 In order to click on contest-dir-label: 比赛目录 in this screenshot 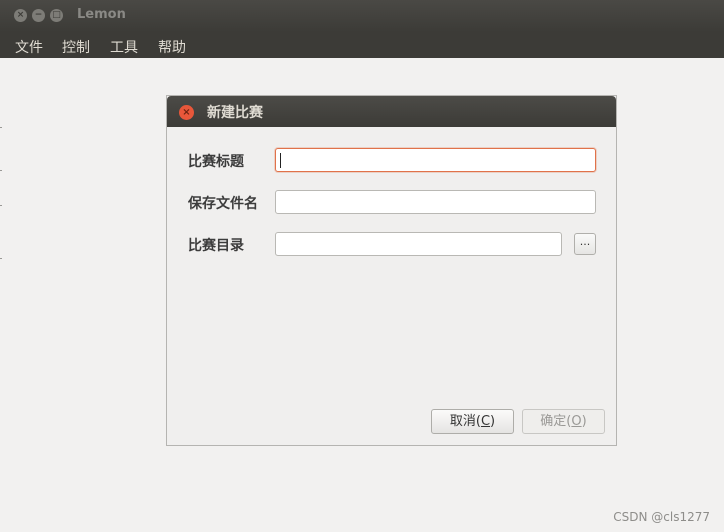, I will do `click(216, 246)`.